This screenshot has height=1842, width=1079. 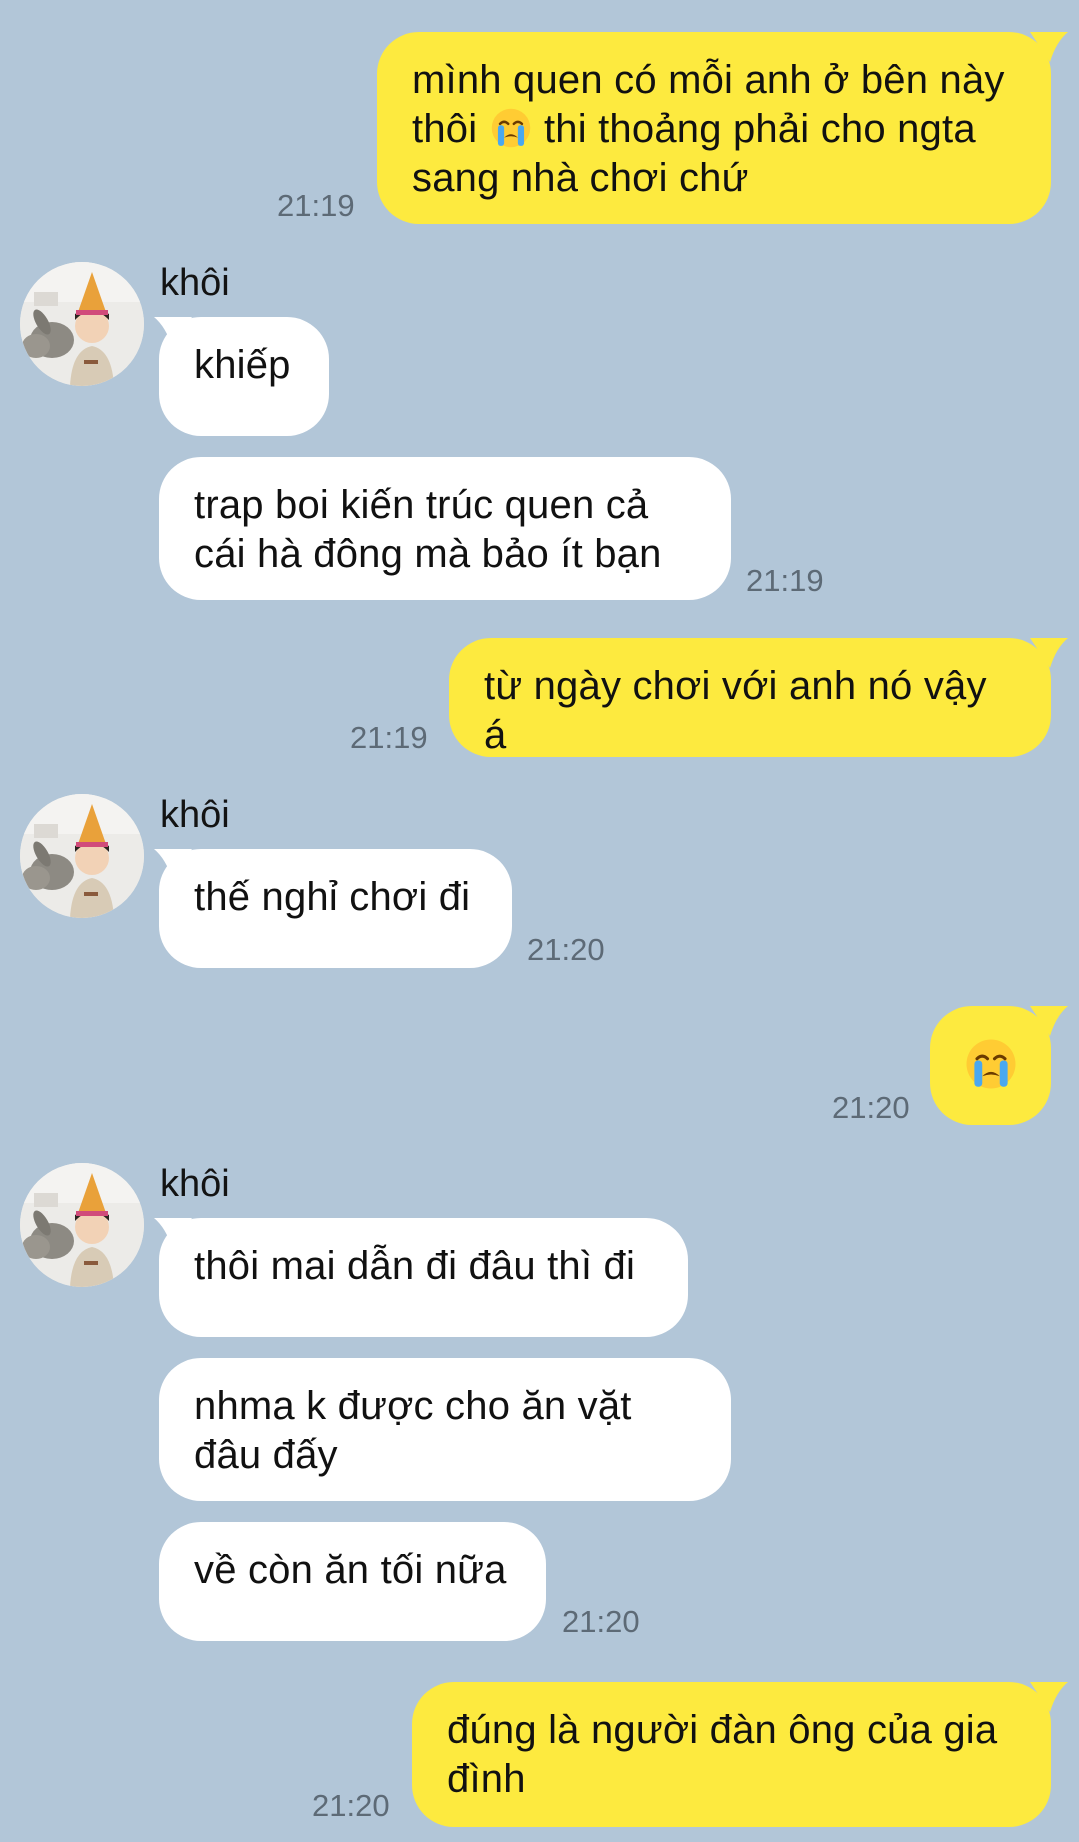 What do you see at coordinates (428, 554) in the screenshot?
I see `message-text-line: cái hà đông mà bảo ít bạn` at bounding box center [428, 554].